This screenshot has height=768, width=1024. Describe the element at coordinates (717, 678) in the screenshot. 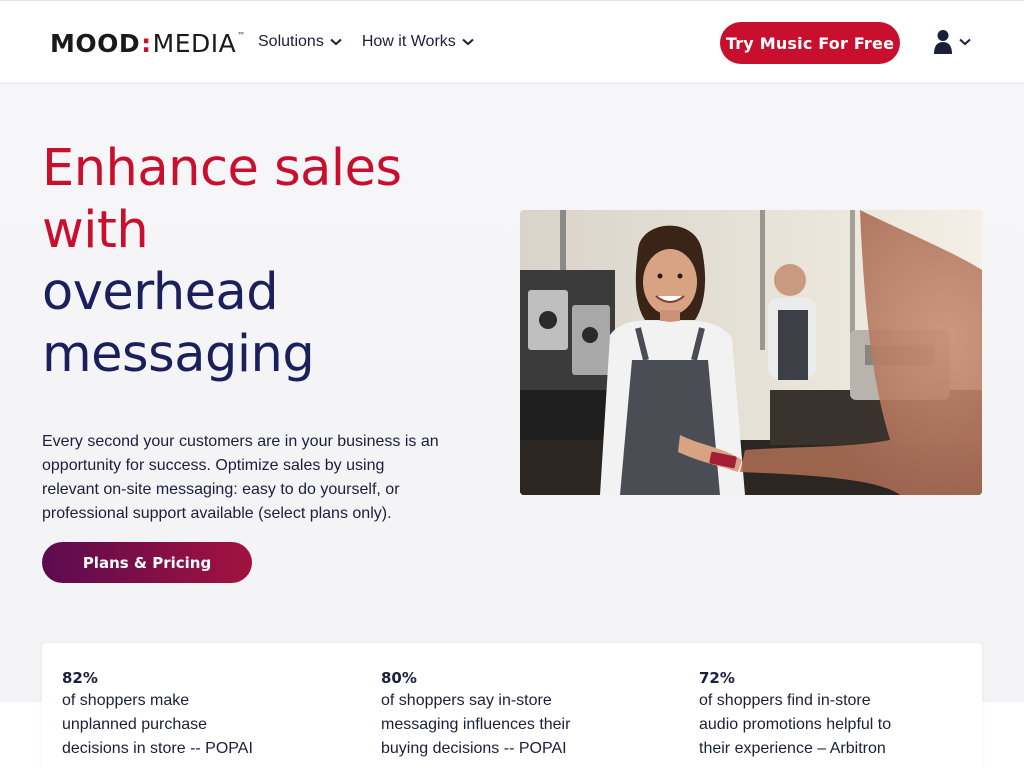

I see `stat-value: 72%` at that location.